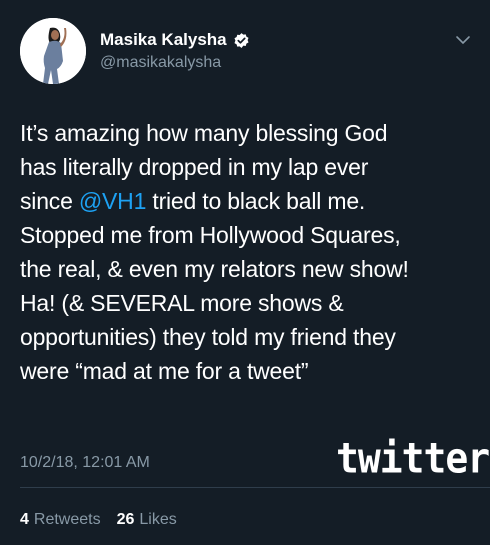 The height and width of the screenshot is (545, 490). Describe the element at coordinates (256, 201) in the screenshot. I see `tweet-line-rest: tried to black ball me.` at that location.